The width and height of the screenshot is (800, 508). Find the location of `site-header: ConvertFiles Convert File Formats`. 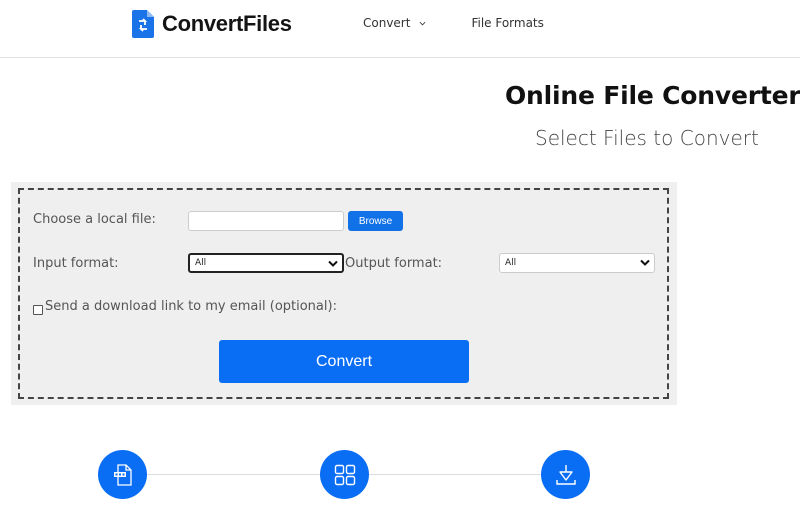

site-header: ConvertFiles Convert File Formats is located at coordinates (400, 29).